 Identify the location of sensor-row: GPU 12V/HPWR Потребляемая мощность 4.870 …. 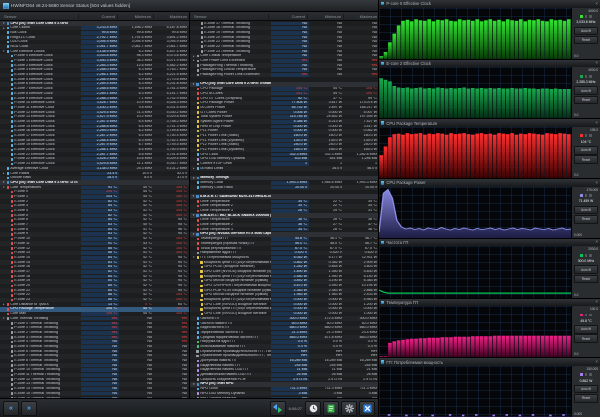
(284, 286).